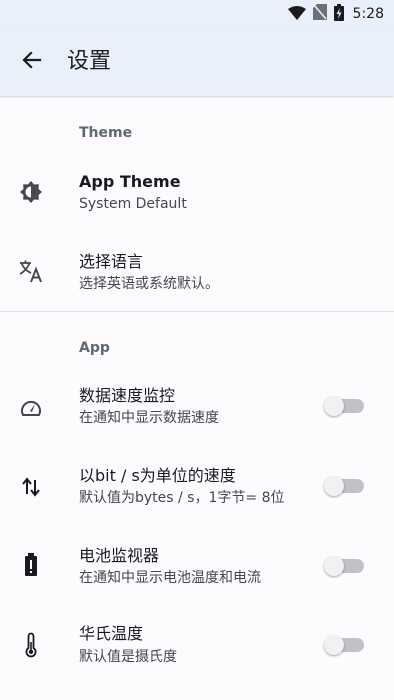 This screenshot has width=394, height=700. I want to click on back-button, so click(32, 62).